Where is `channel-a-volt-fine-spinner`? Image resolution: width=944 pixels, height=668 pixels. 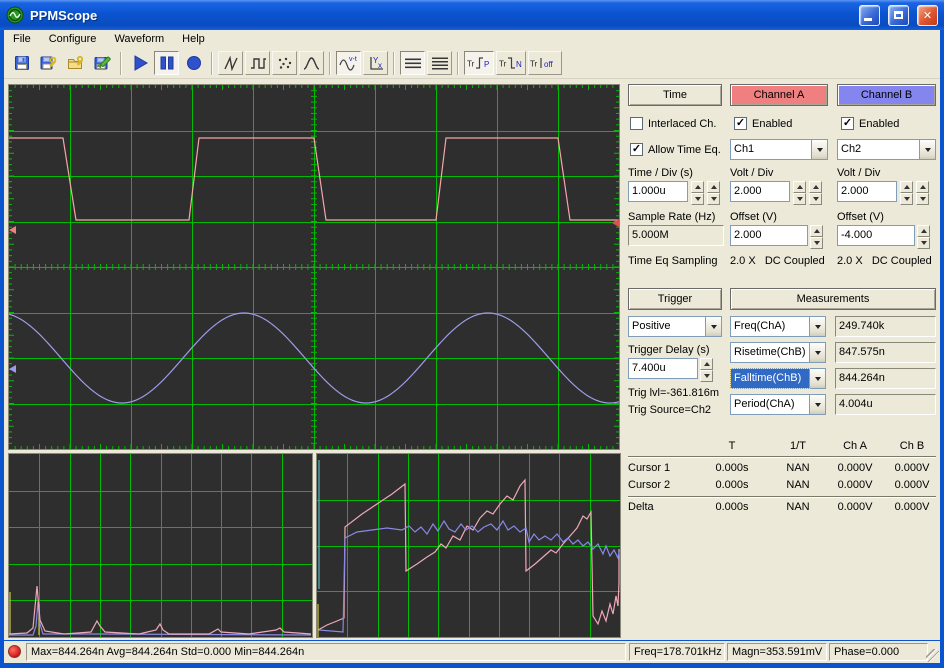
channel-a-volt-fine-spinner is located at coordinates (815, 193).